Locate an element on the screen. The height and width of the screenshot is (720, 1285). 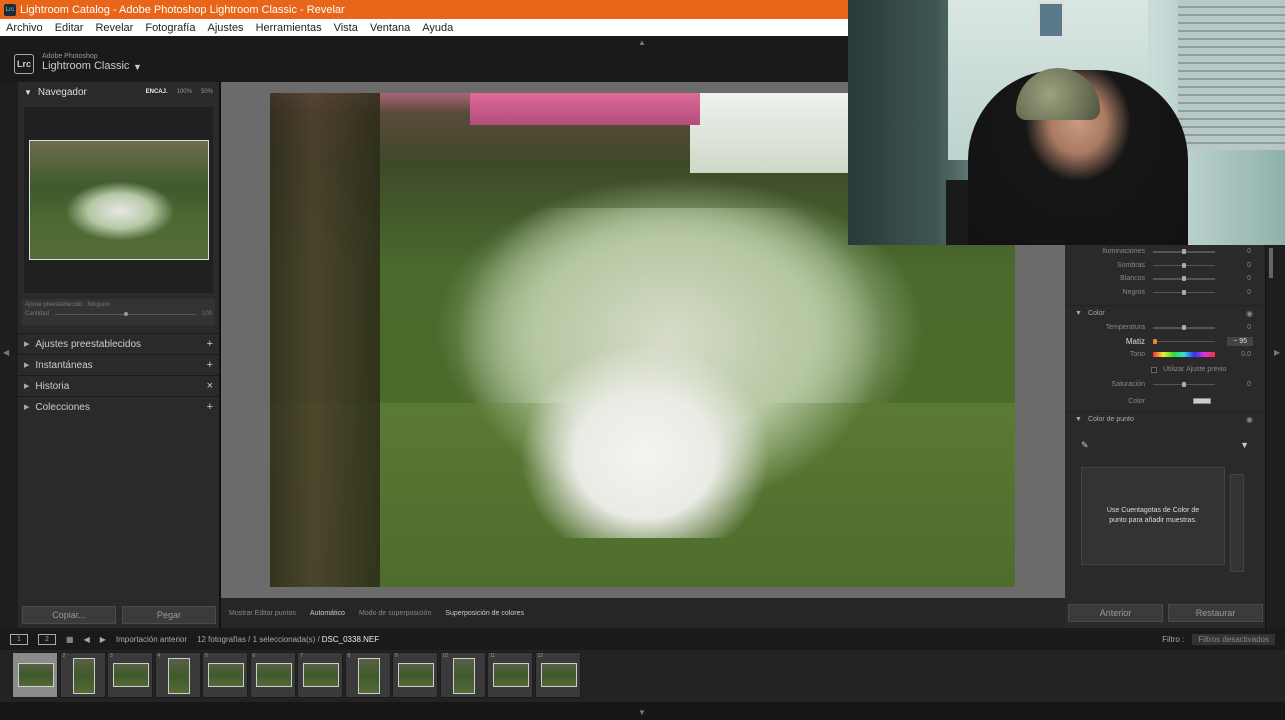
source-label: Importación anterior is located at coordinates (151, 639).